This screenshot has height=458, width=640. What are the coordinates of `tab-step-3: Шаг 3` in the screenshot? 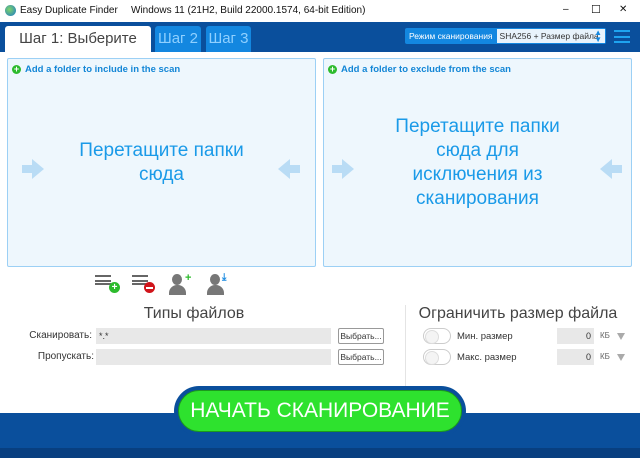 It's located at (228, 39).